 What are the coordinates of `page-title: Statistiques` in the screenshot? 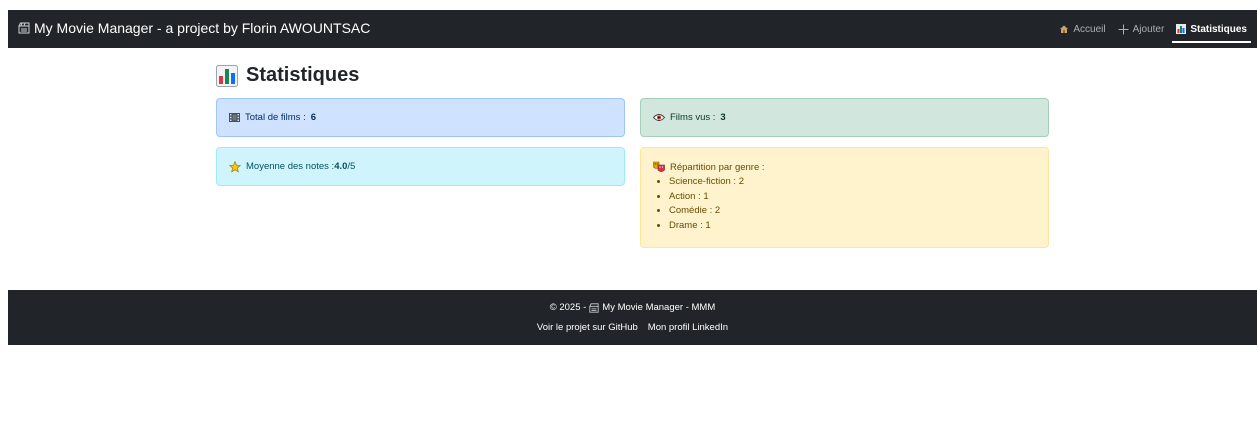 It's located at (287, 75).